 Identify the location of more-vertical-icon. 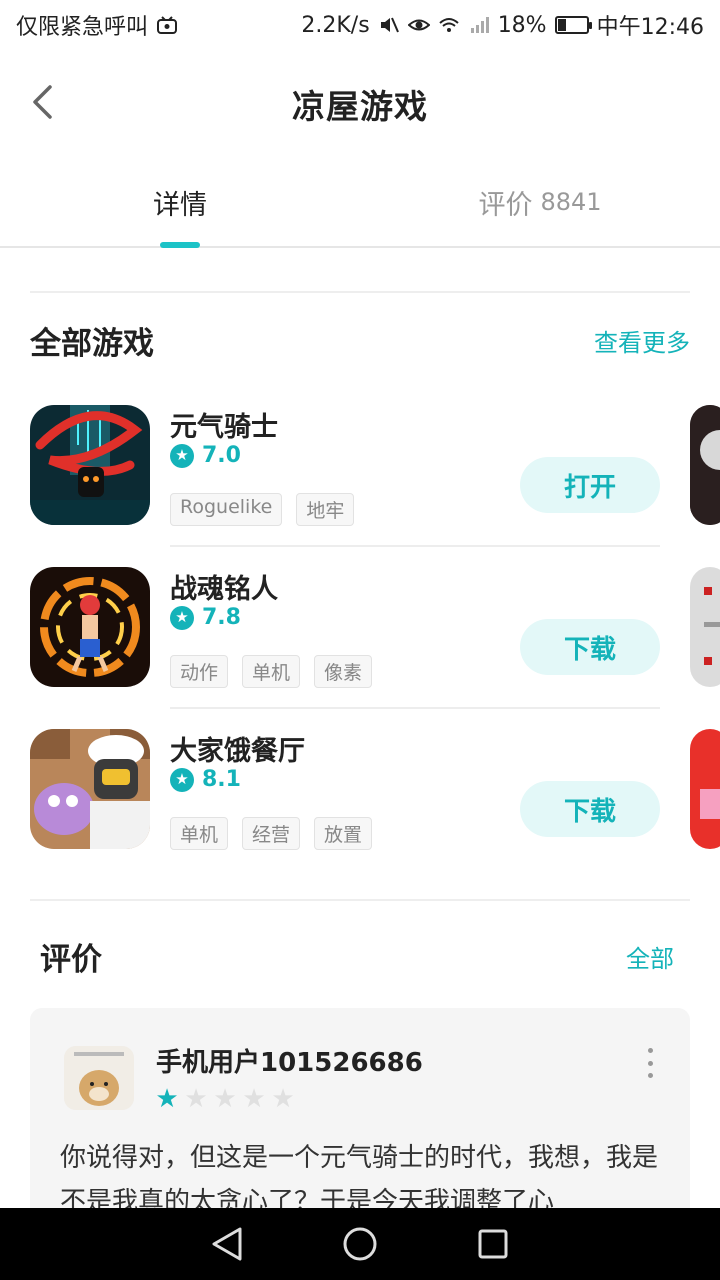
(650, 1063).